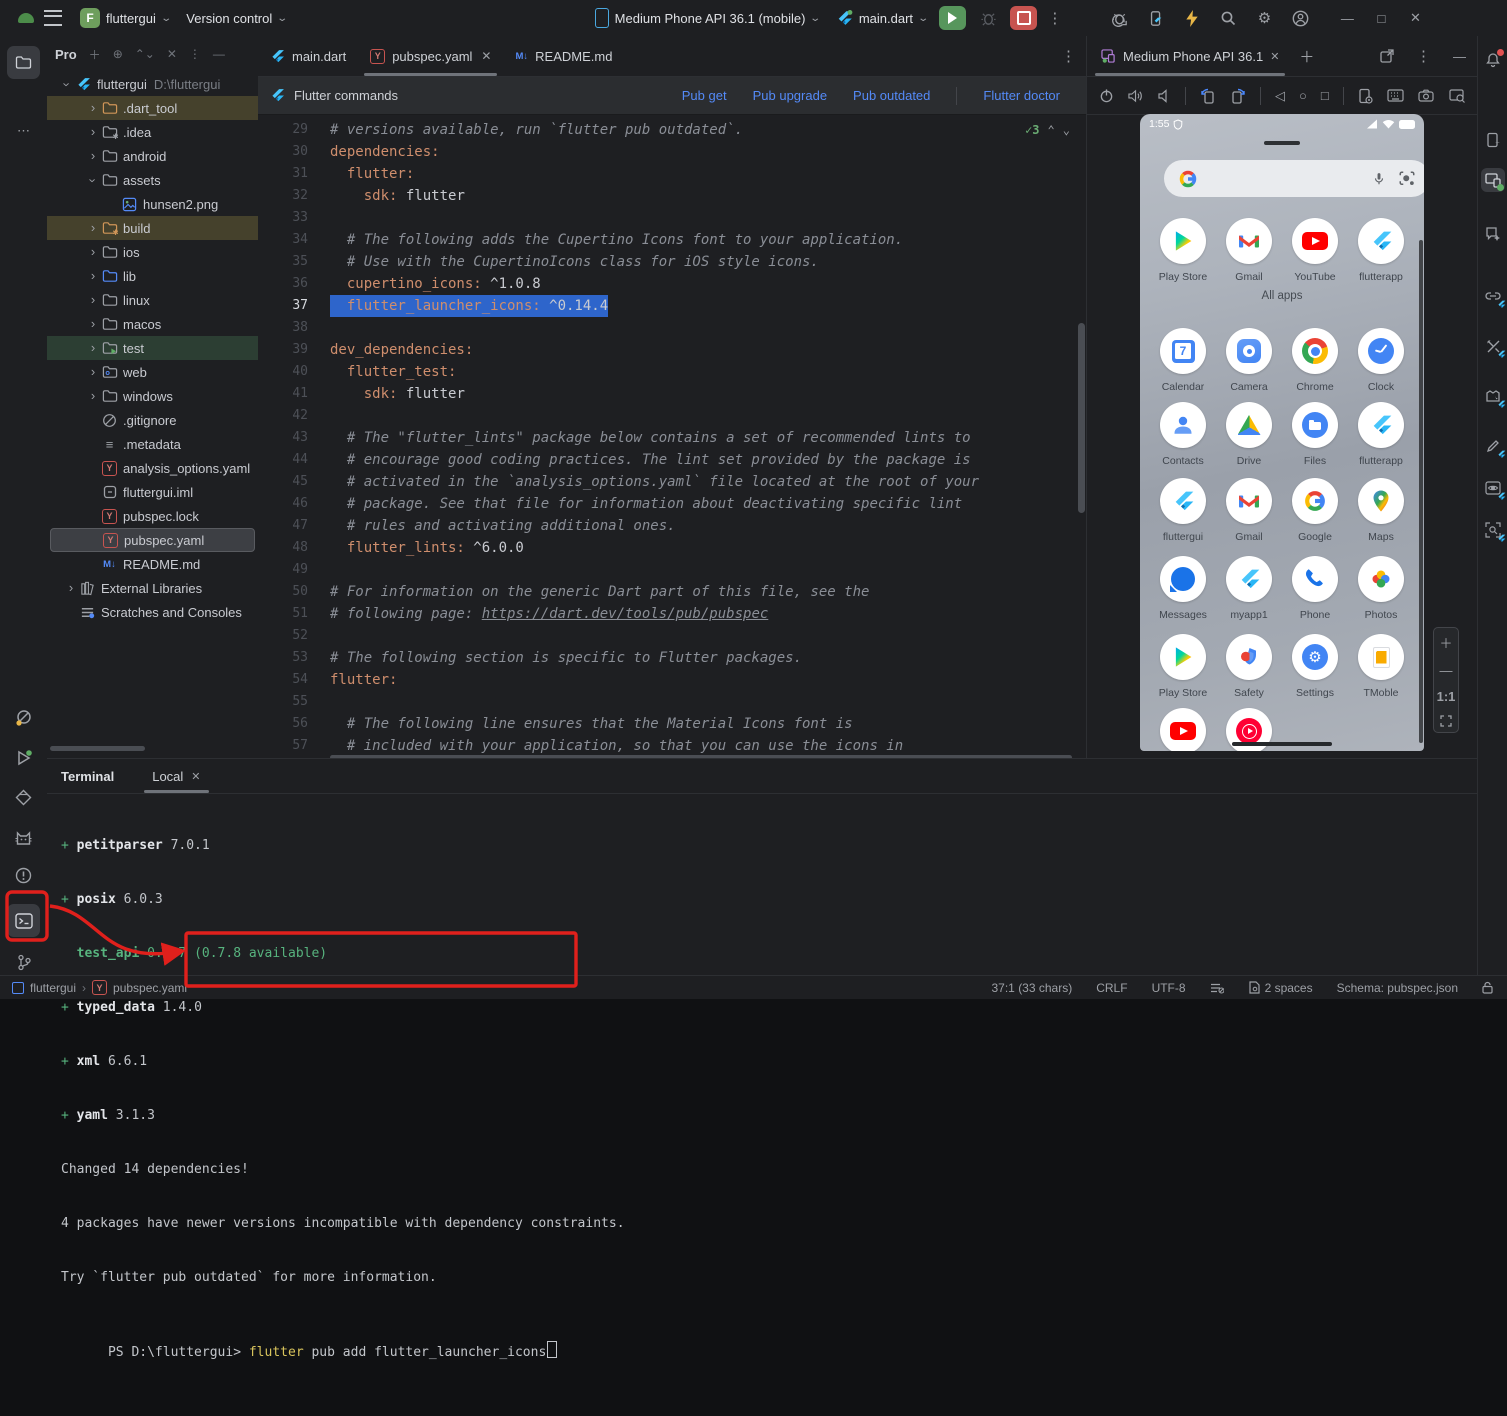  What do you see at coordinates (152, 588) in the screenshot?
I see `tree-item-external-libraries: › External Libraries` at bounding box center [152, 588].